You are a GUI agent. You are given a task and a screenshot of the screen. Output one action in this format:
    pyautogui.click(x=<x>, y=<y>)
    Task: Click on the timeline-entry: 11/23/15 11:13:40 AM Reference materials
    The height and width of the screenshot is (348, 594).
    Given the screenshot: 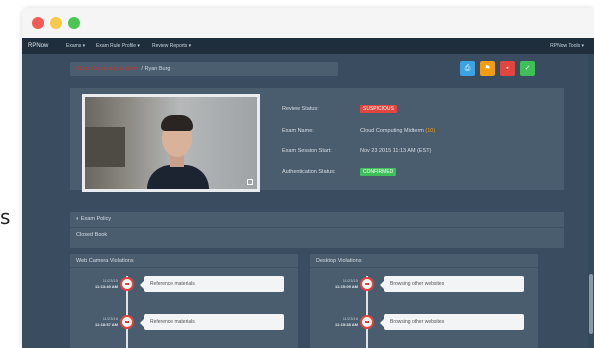 What is the action you would take?
    pyautogui.click(x=184, y=287)
    